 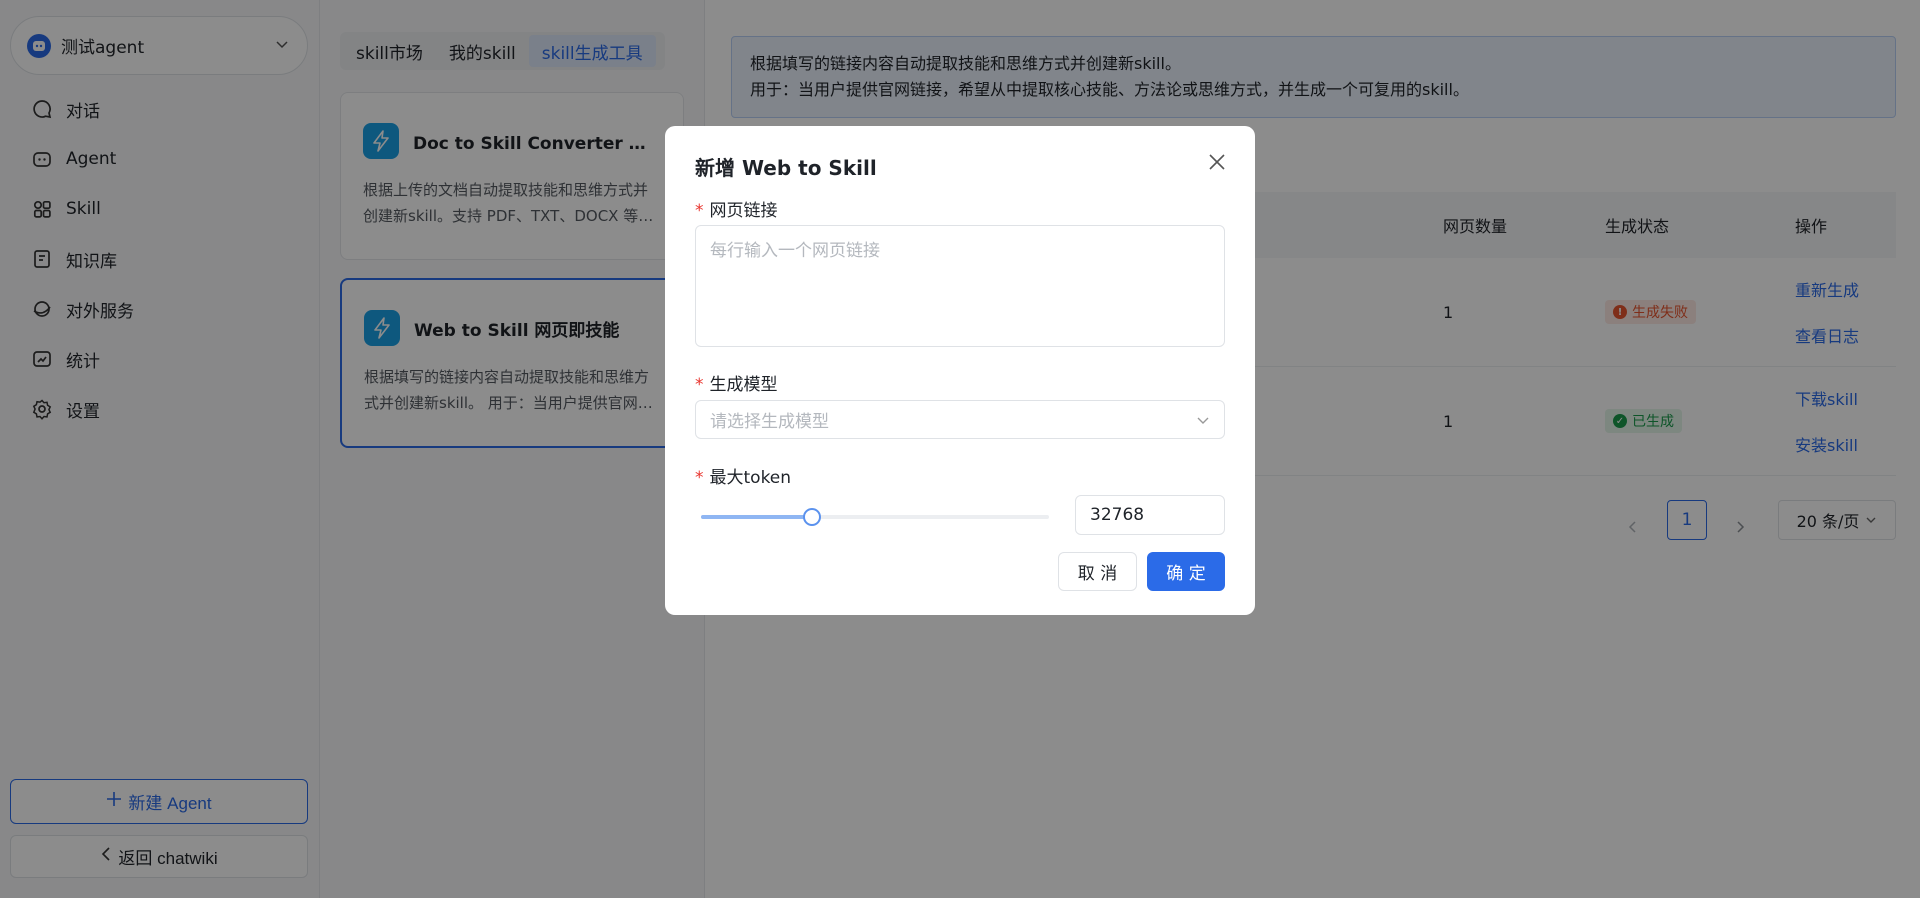 I want to click on model-label: * 生成模型, so click(x=736, y=385).